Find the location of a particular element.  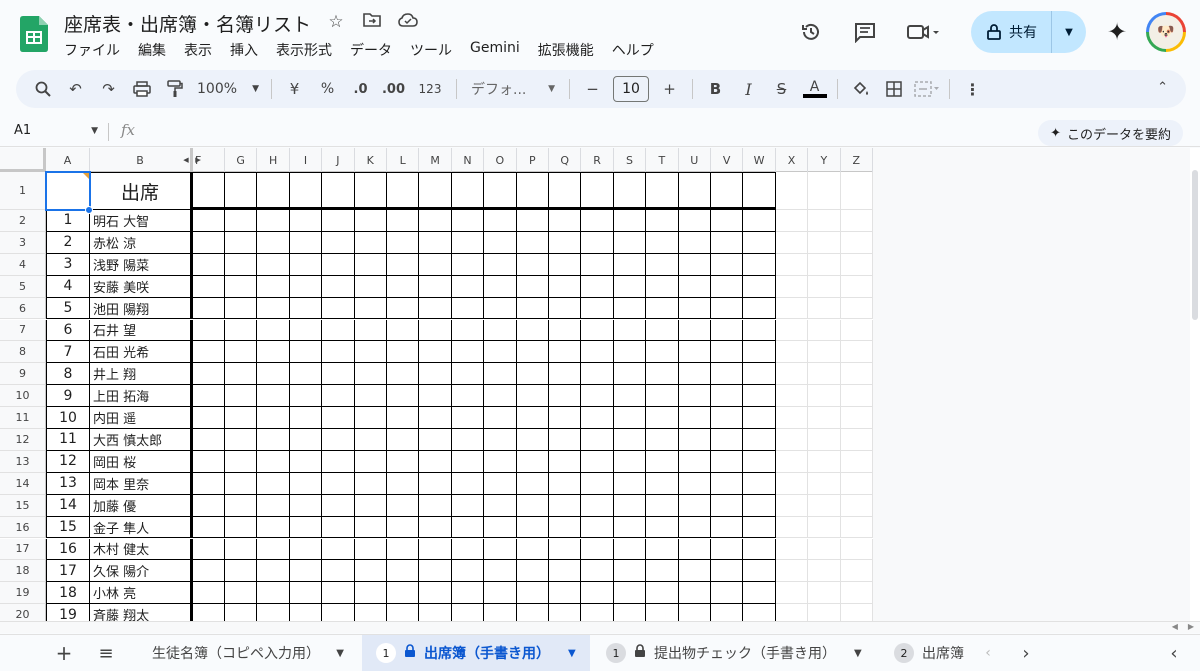

cell-z18 is located at coordinates (856, 571).